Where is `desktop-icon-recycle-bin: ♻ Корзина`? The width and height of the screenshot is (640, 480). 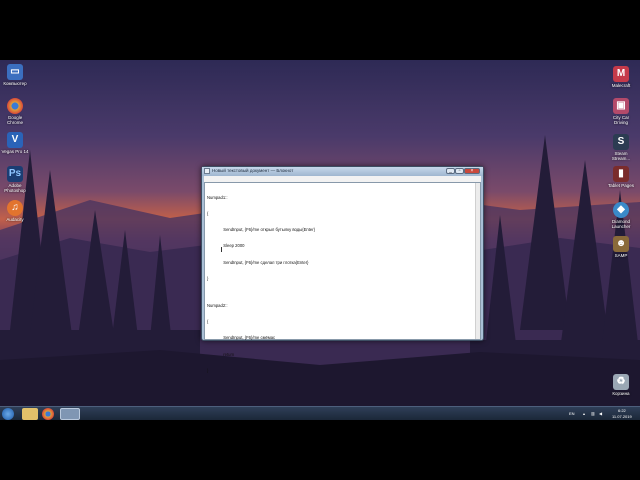
desktop-icon-recycle-bin: ♻ Корзина is located at coordinates (621, 385).